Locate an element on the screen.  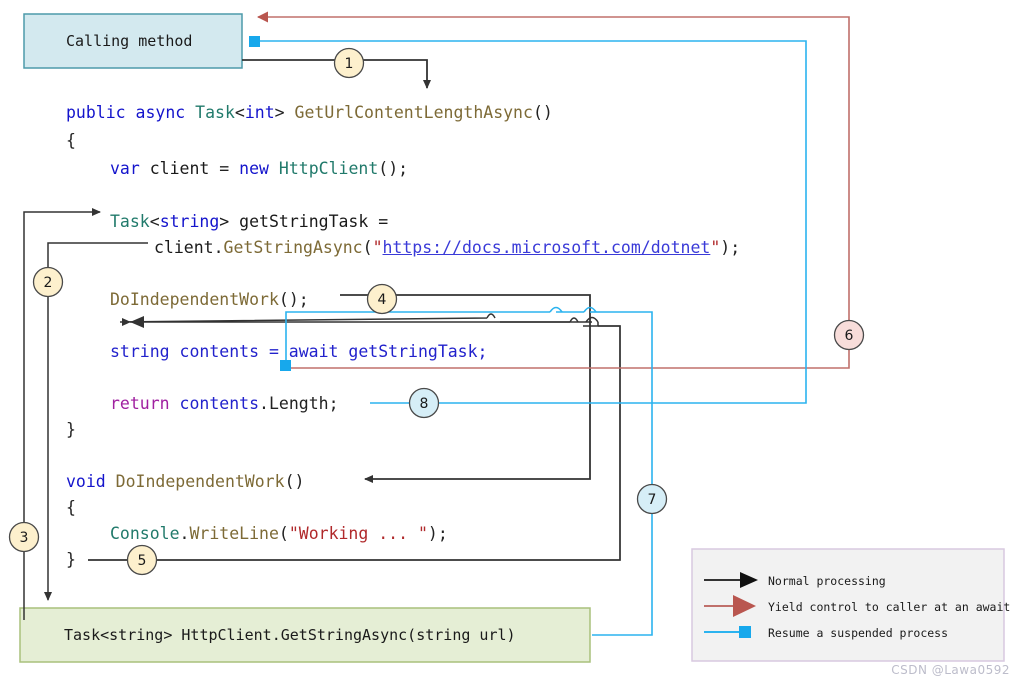
code-token: string contents = await getStringTask; is located at coordinates (299, 351).